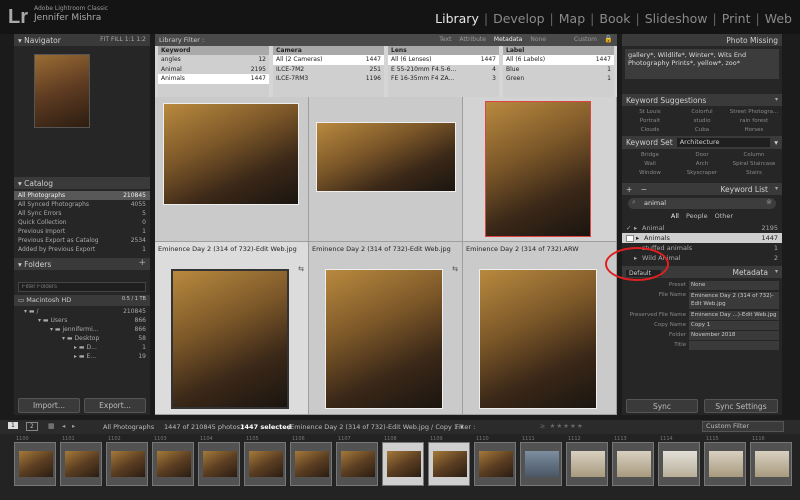 The image size is (800, 500). What do you see at coordinates (662, 406) in the screenshot?
I see `sync-button: Sync` at bounding box center [662, 406].